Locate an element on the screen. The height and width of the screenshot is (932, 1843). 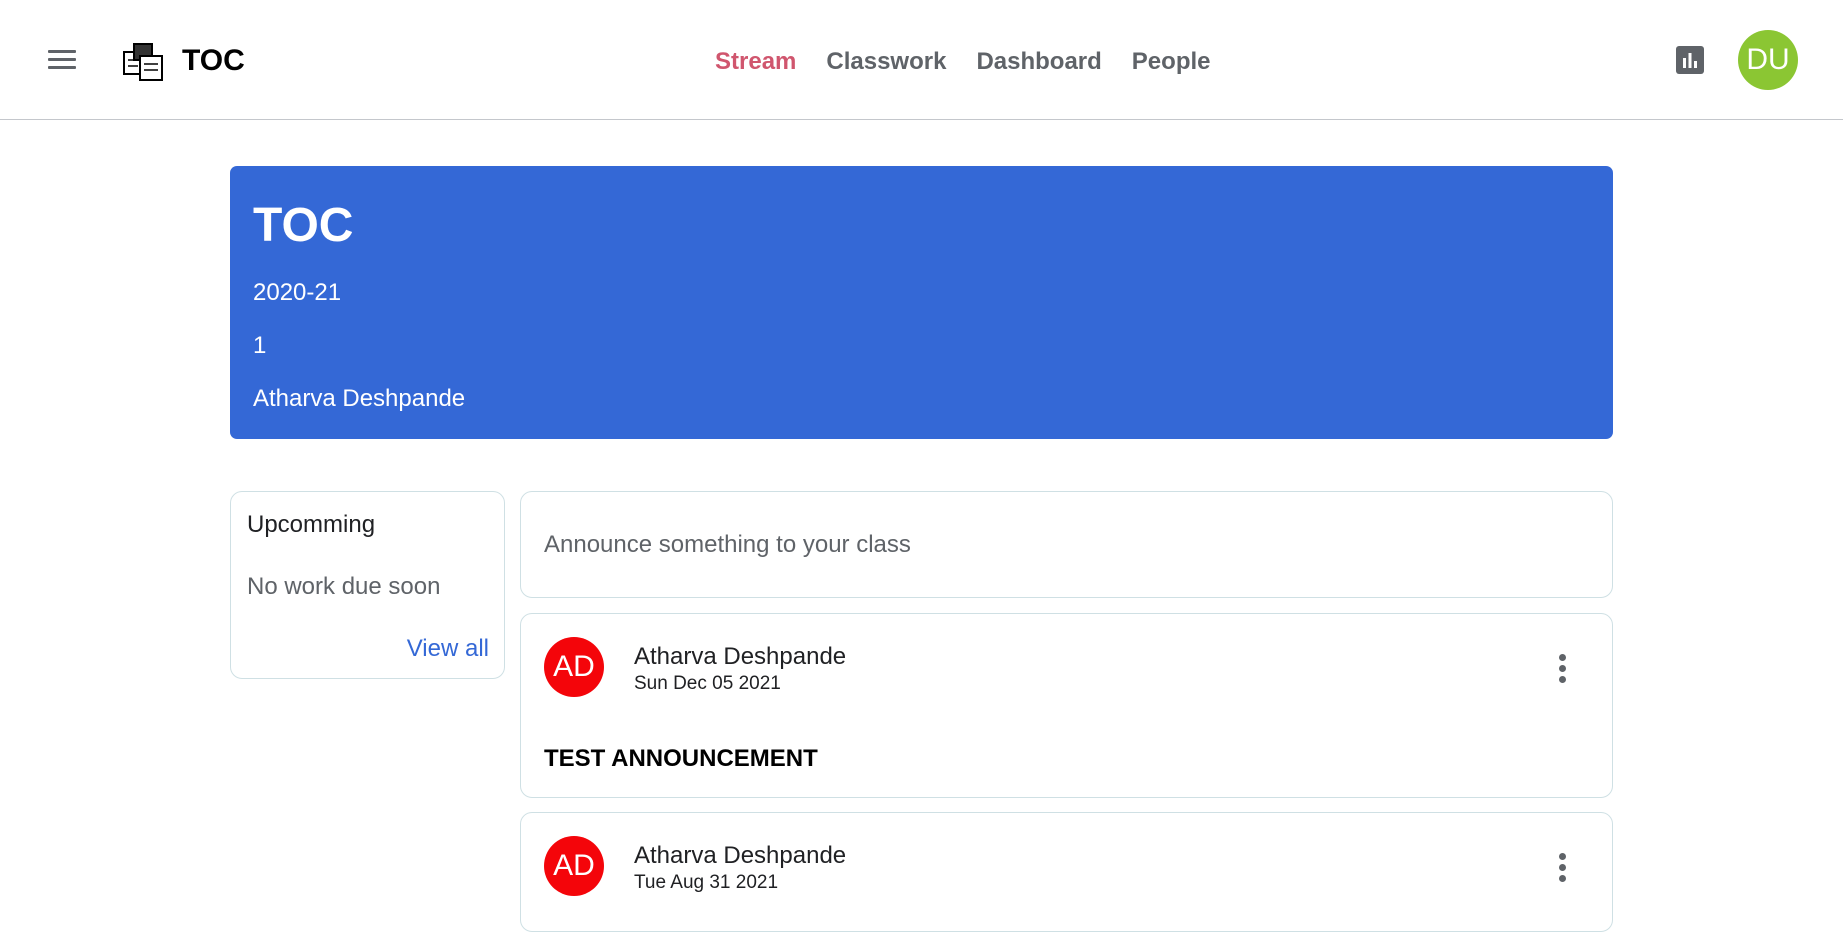
post-date: Tue Aug 31 2021 is located at coordinates (706, 882).